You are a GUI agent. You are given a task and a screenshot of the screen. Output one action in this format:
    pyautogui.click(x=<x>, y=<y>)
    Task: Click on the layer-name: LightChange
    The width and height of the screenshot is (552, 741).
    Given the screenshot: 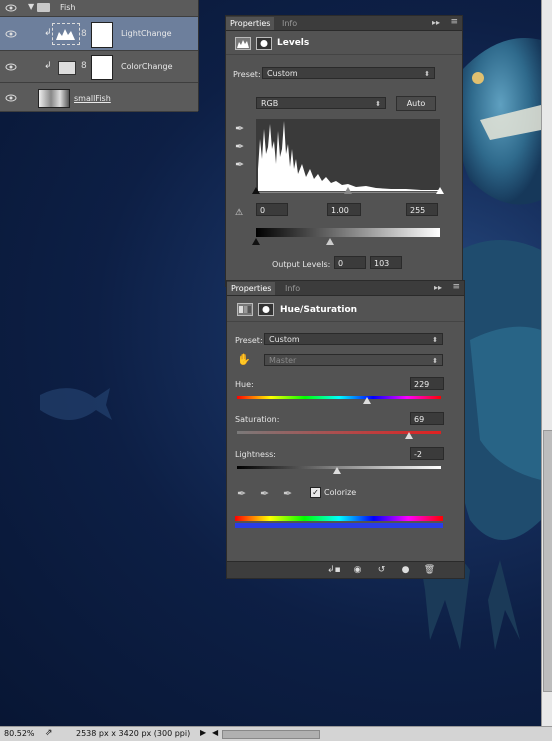 What is the action you would take?
    pyautogui.click(x=146, y=33)
    